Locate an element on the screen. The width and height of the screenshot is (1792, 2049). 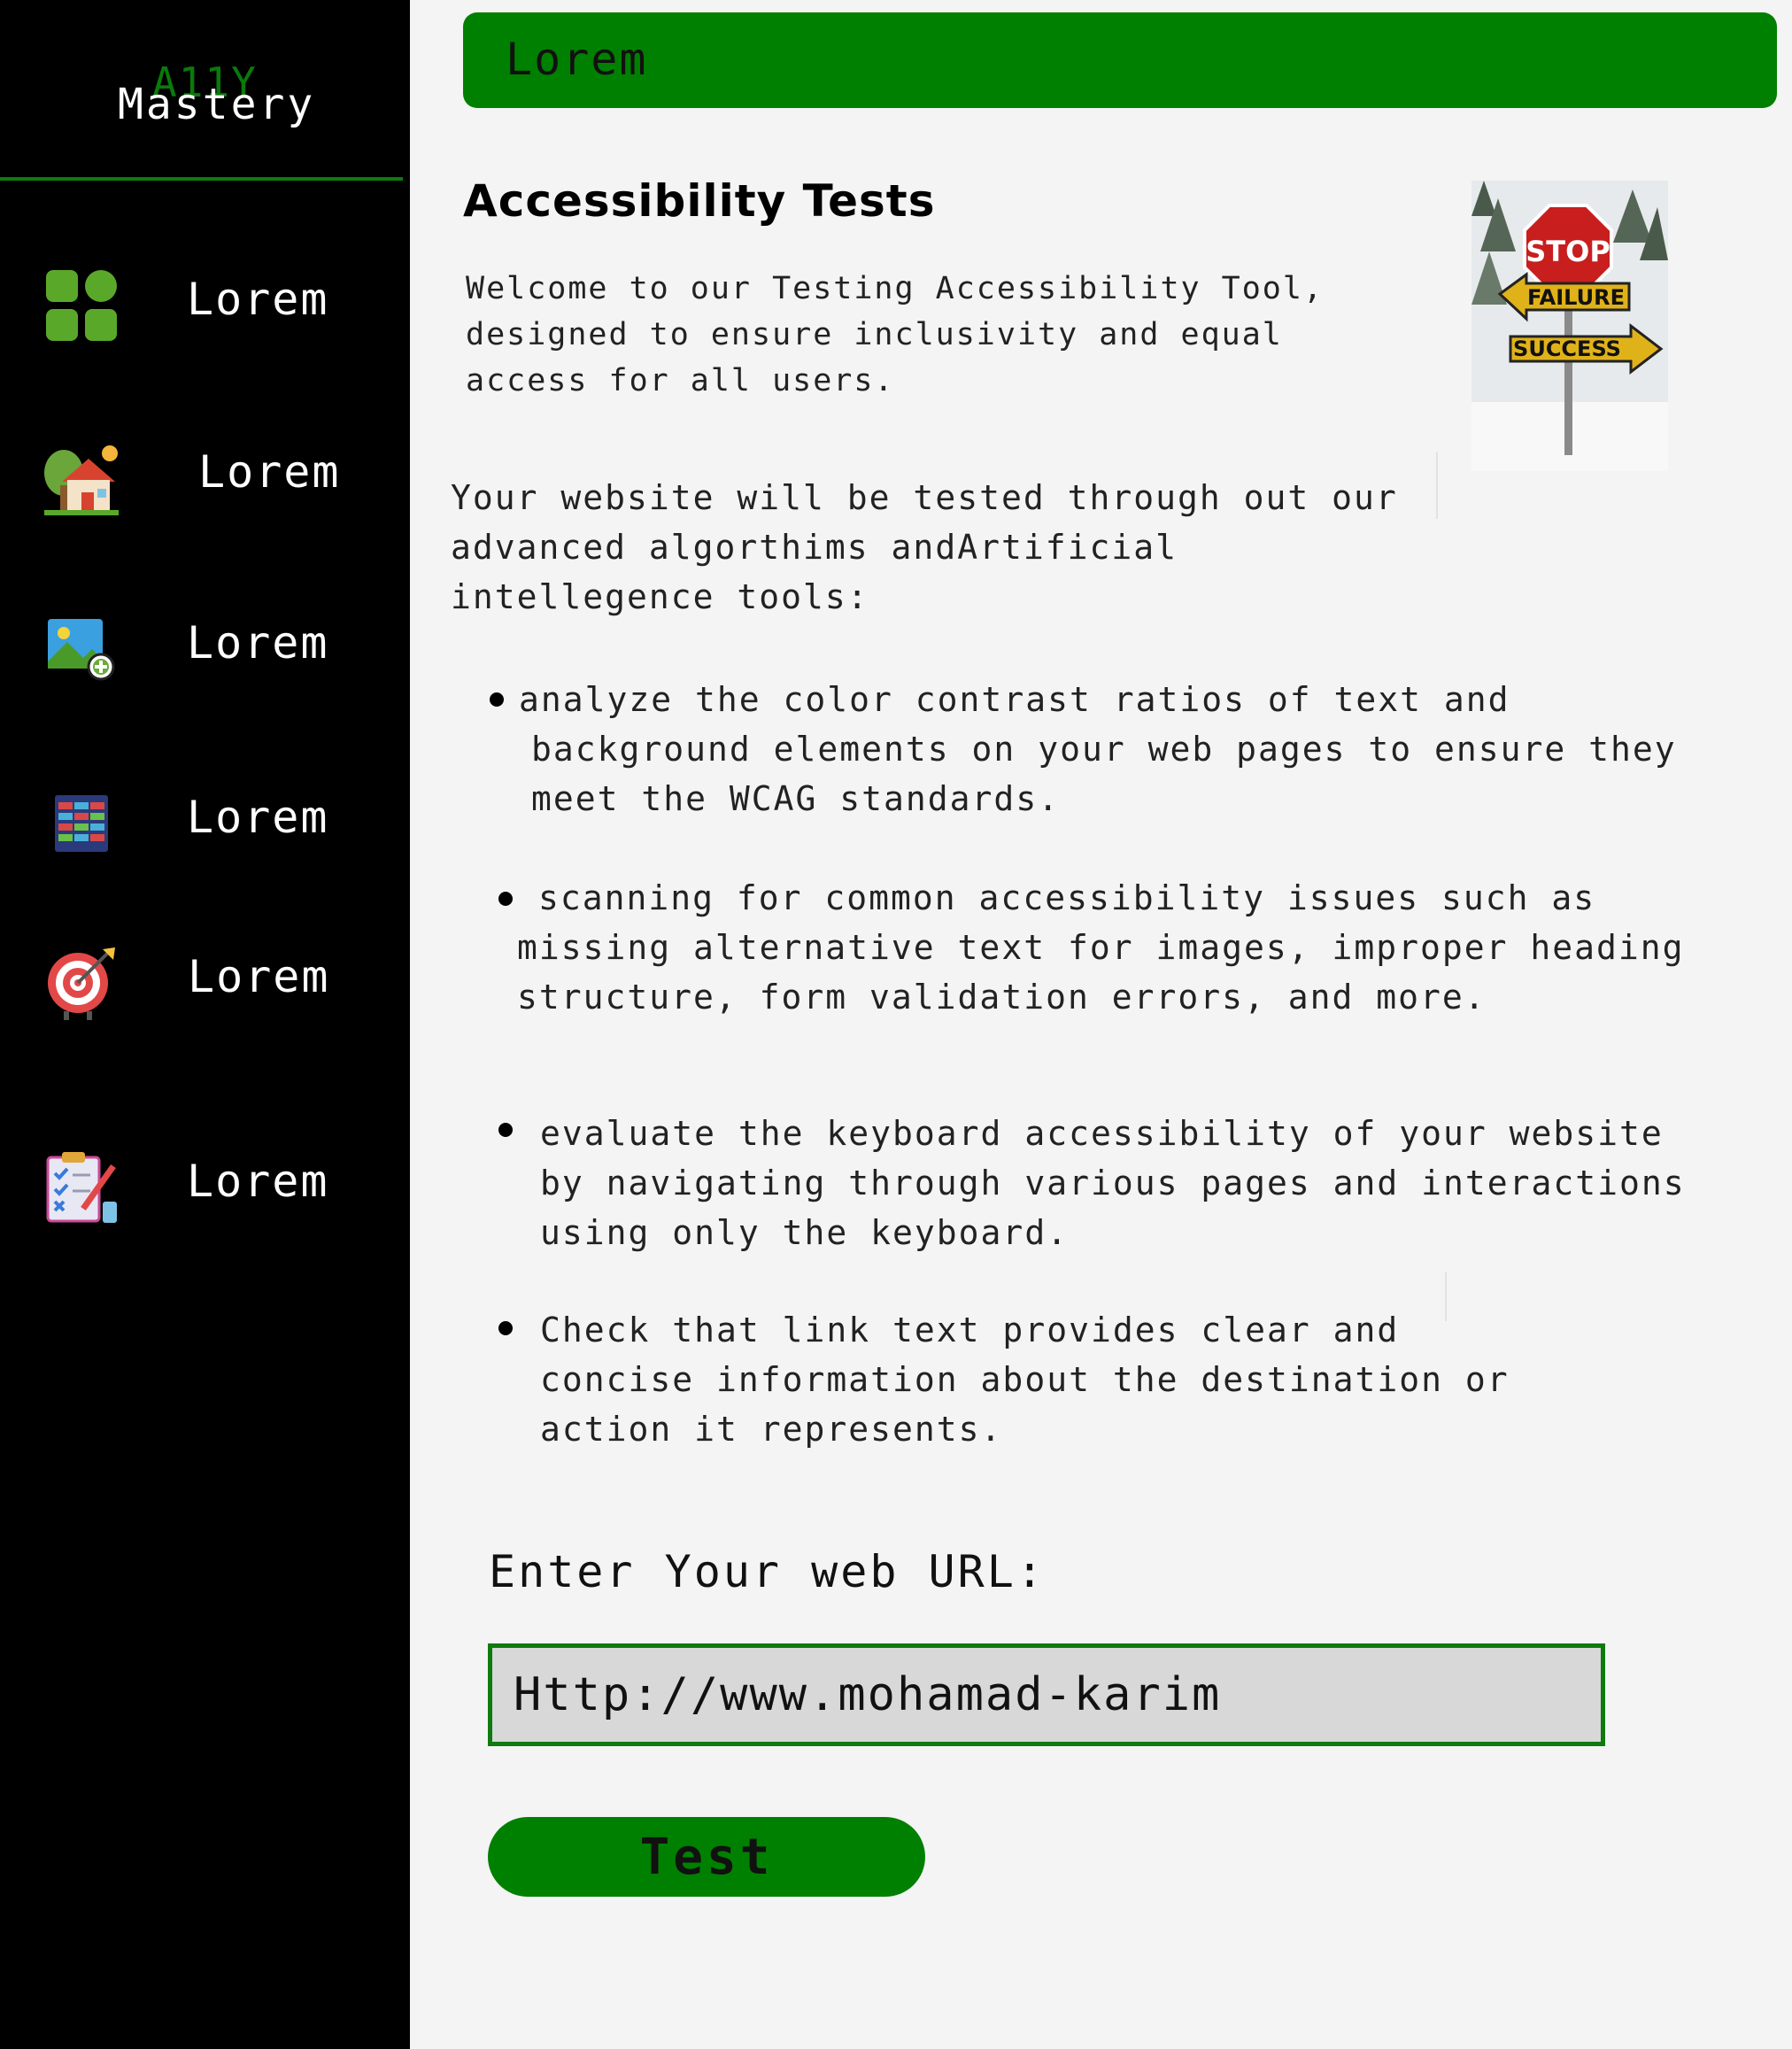
sidebar-item-table: Lorem is located at coordinates (205, 819).